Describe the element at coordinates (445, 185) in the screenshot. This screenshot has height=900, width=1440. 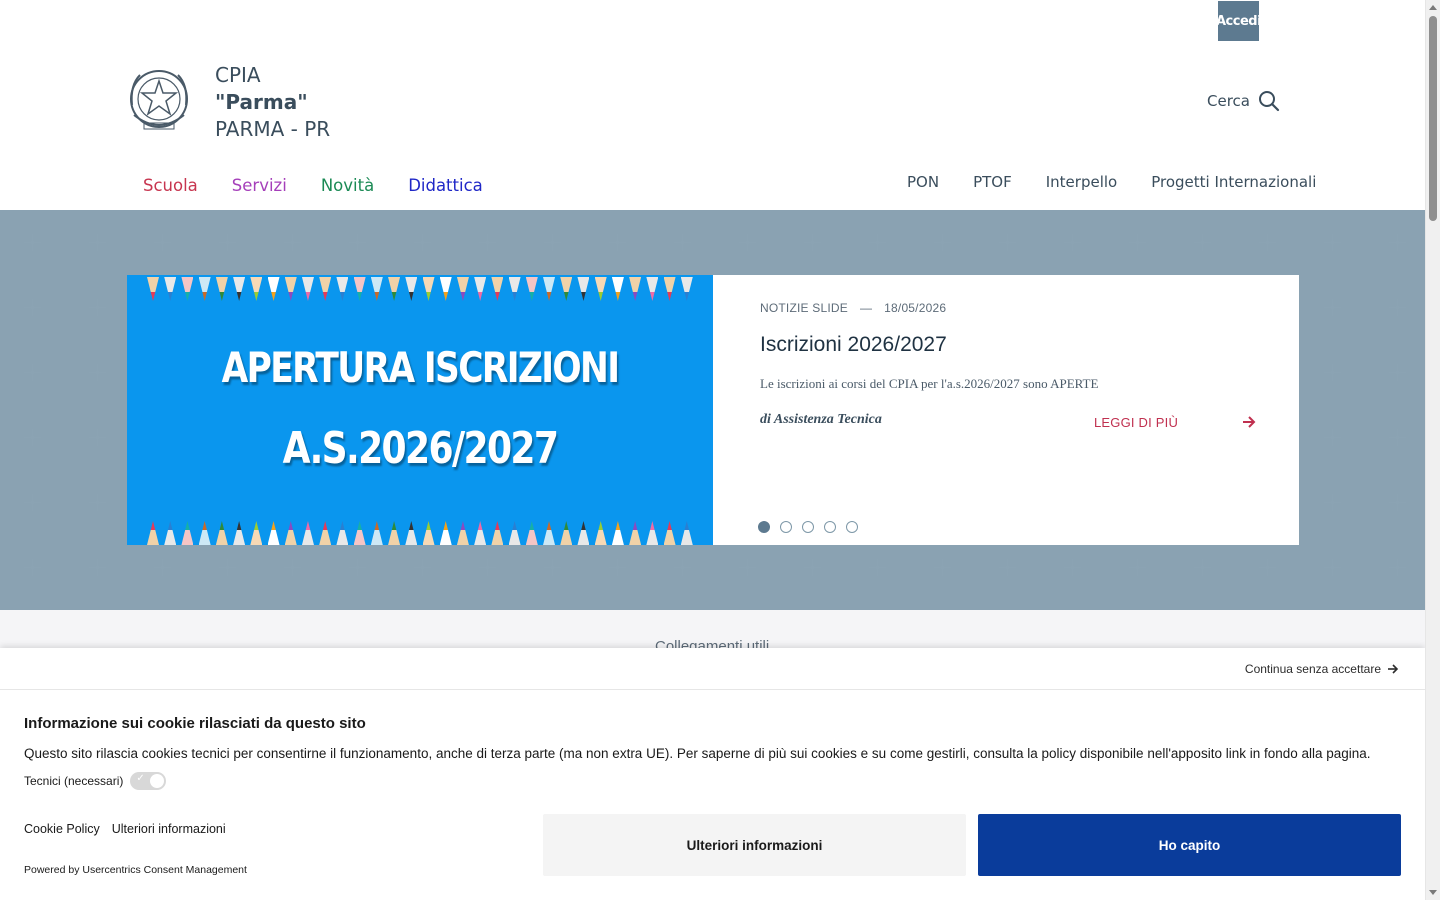
I see `nav-item-didattica: Didattica` at that location.